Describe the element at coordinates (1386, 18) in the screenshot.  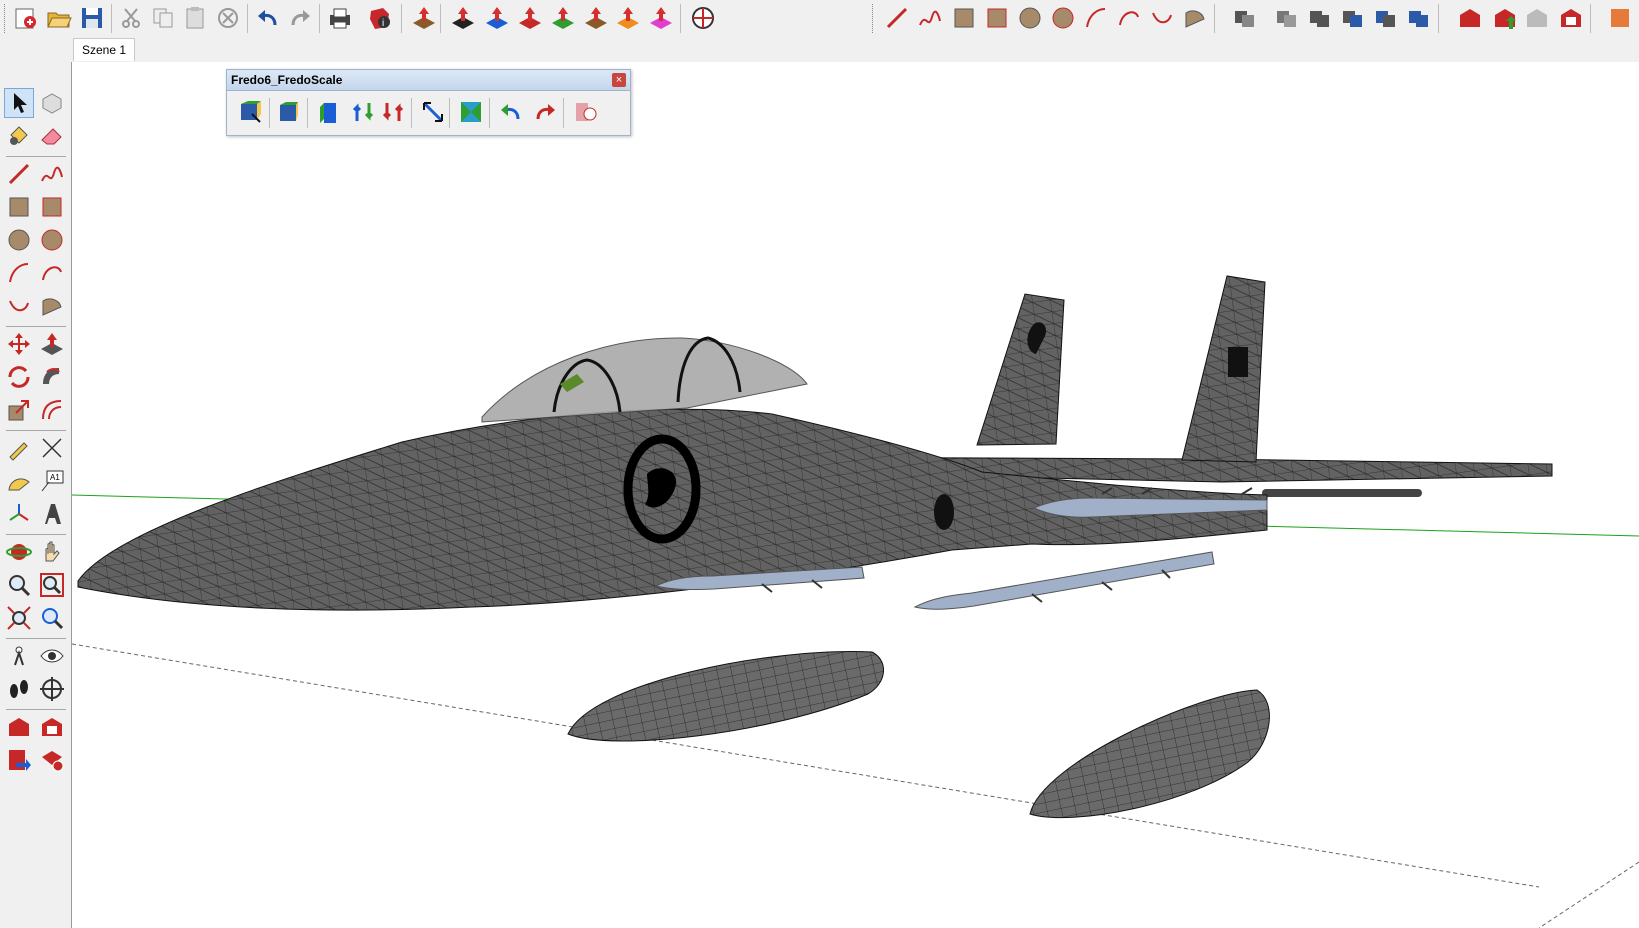
I see `solid-trim-icon` at that location.